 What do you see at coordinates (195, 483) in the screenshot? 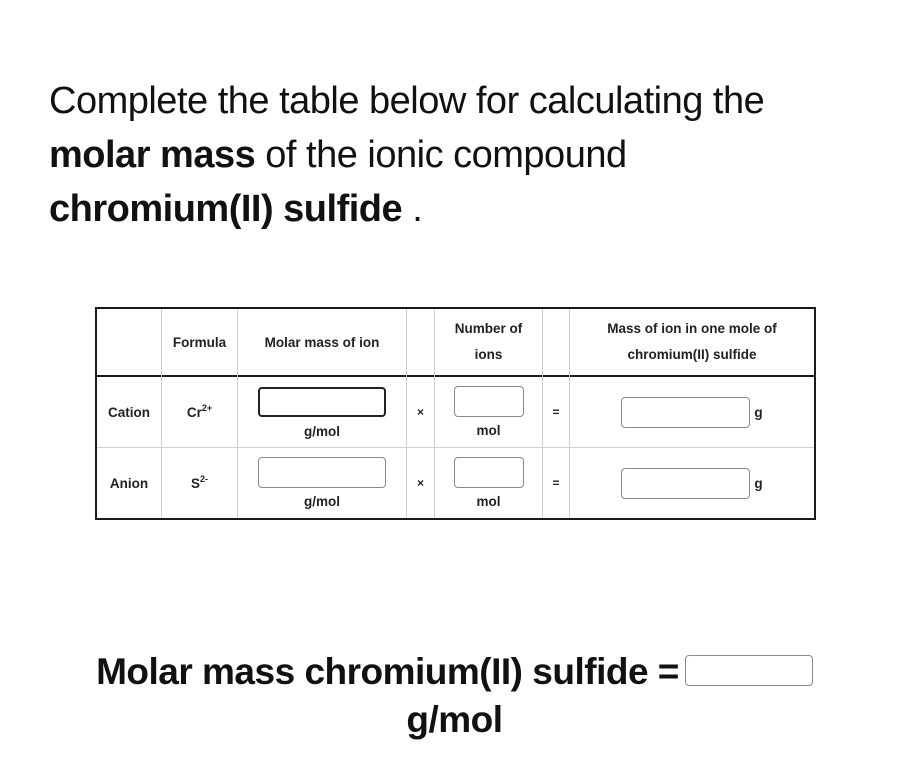
I see `formula-base: S` at bounding box center [195, 483].